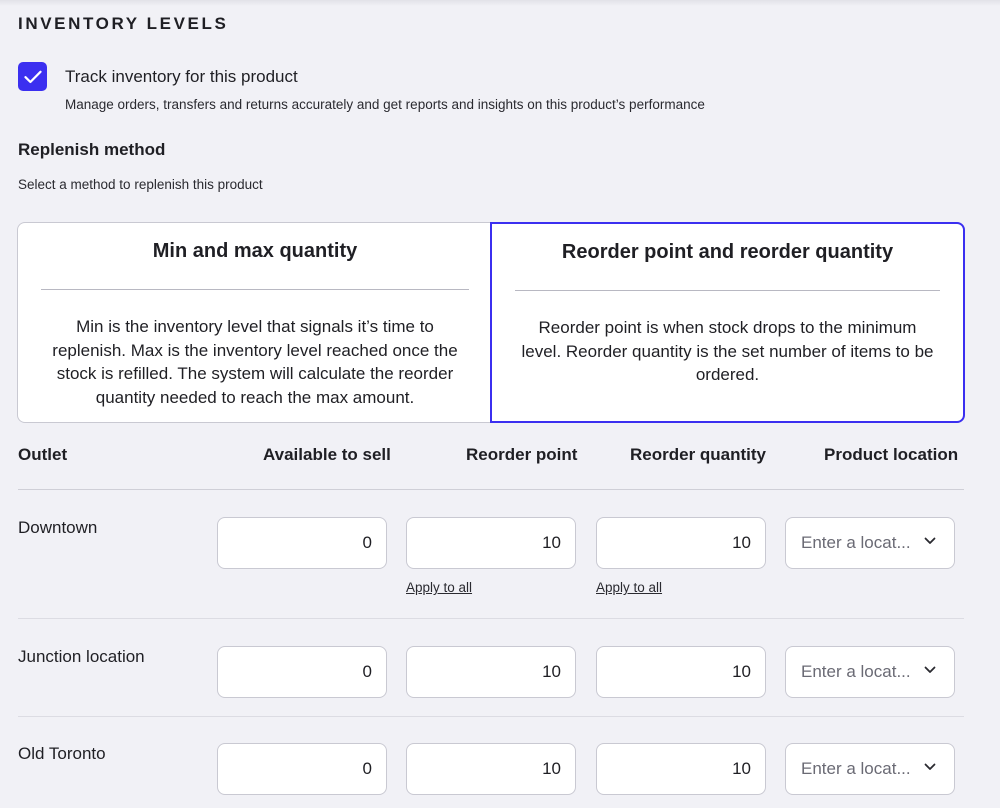 The image size is (1000, 808). What do you see at coordinates (123, 23) in the screenshot?
I see `section-title: INVENTORY LEVELS` at bounding box center [123, 23].